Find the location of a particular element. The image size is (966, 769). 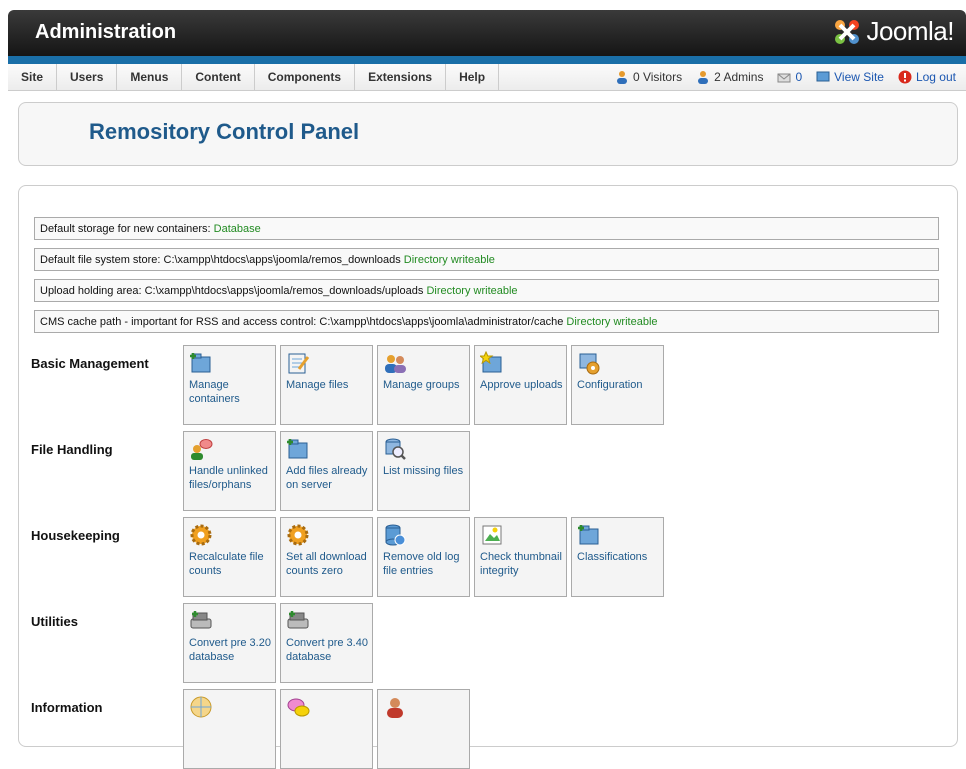

info-label: Upload holding area: is located at coordinates (92, 291).